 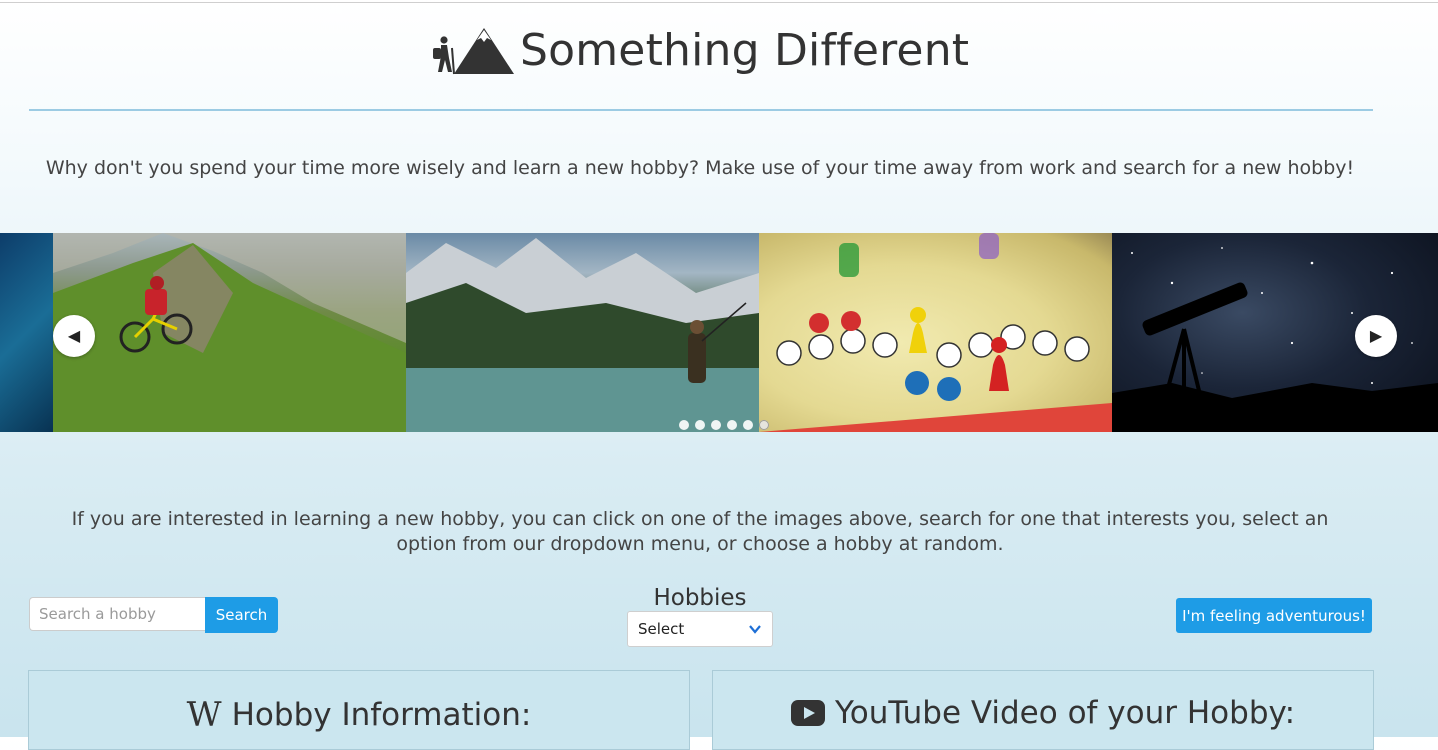 I want to click on title-group: Something Different, so click(x=699, y=50).